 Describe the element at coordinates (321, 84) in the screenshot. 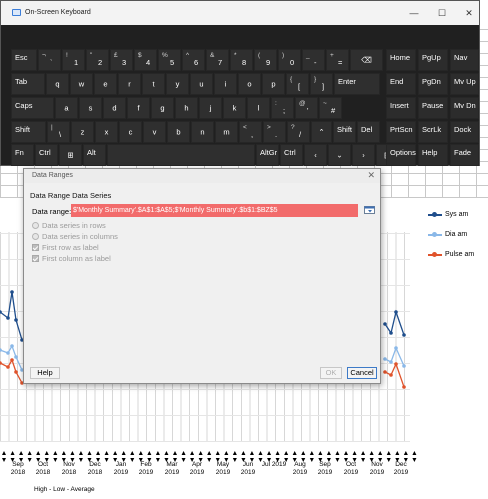

I see `key-symbol: }]` at that location.